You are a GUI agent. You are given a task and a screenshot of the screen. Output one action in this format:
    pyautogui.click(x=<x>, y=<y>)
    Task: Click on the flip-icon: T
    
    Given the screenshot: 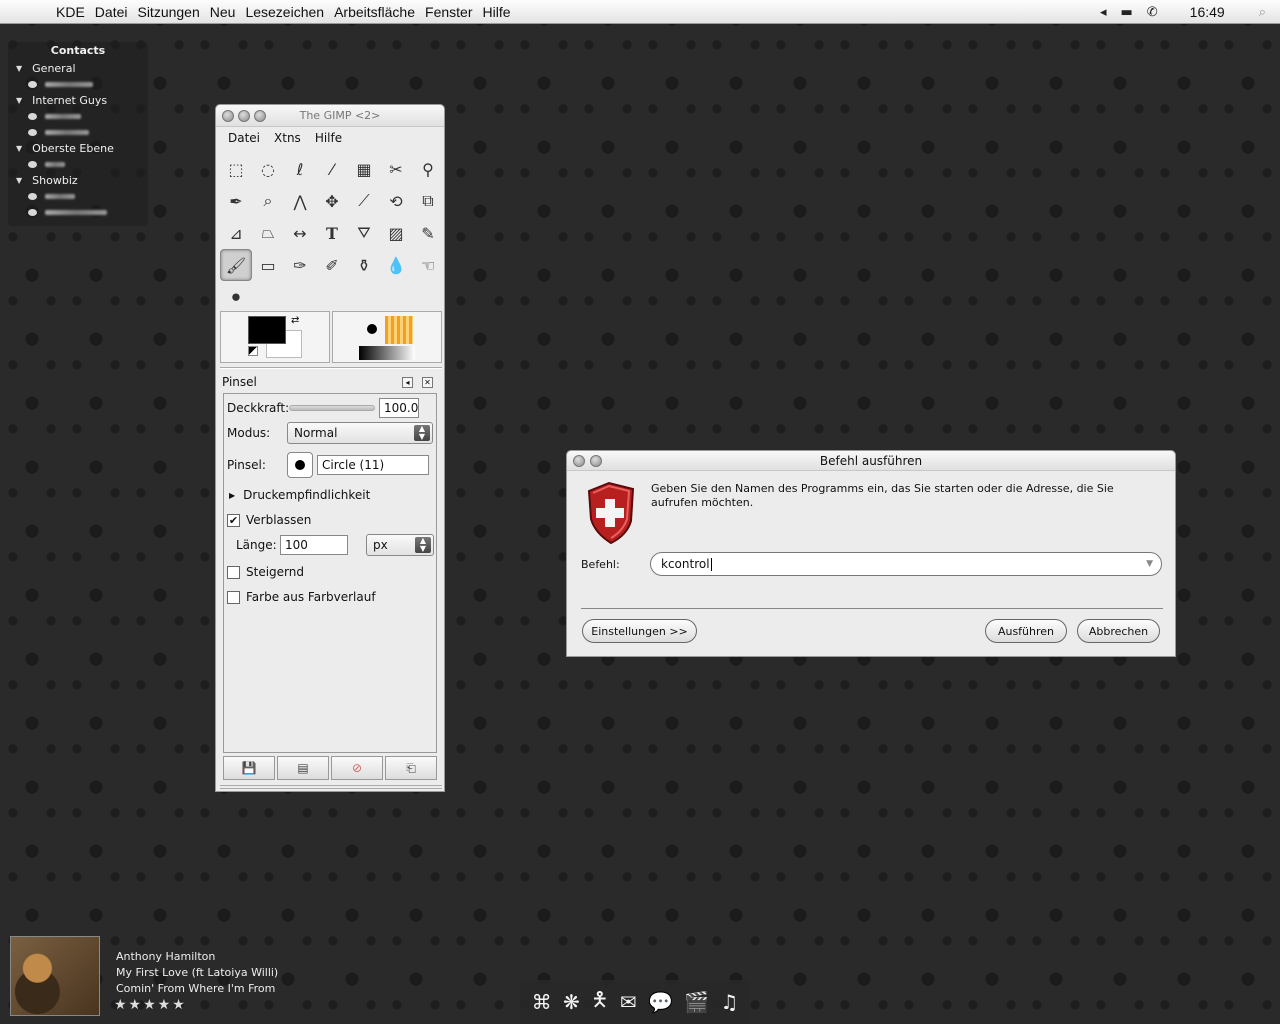 What is the action you would take?
    pyautogui.click(x=332, y=233)
    